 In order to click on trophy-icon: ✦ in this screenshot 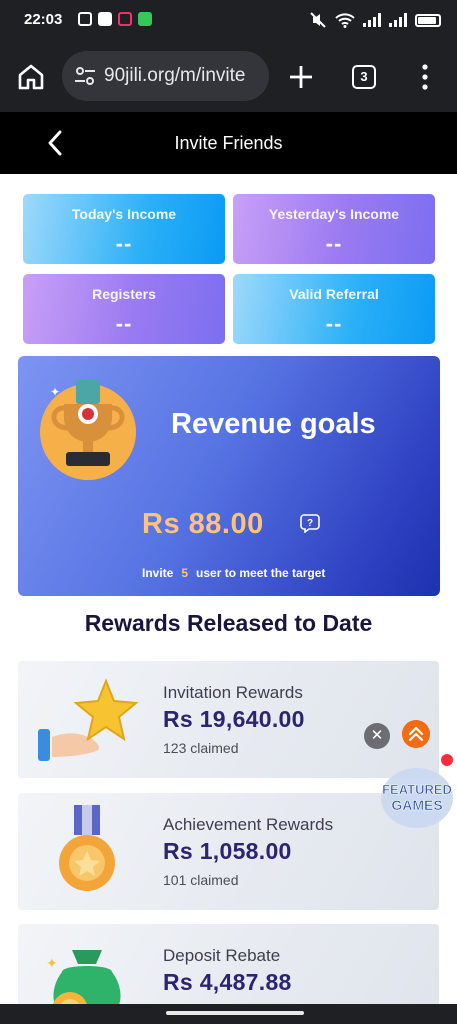, I will do `click(88, 430)`.